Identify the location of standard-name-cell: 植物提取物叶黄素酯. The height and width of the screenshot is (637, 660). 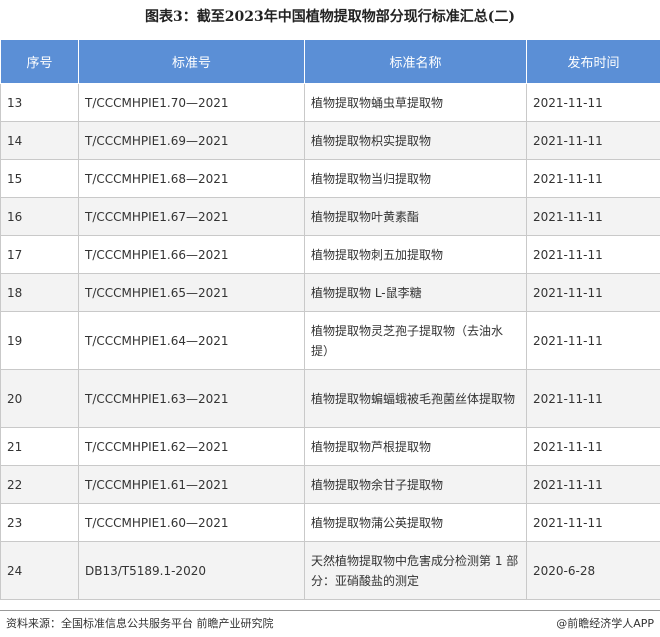
(415, 216).